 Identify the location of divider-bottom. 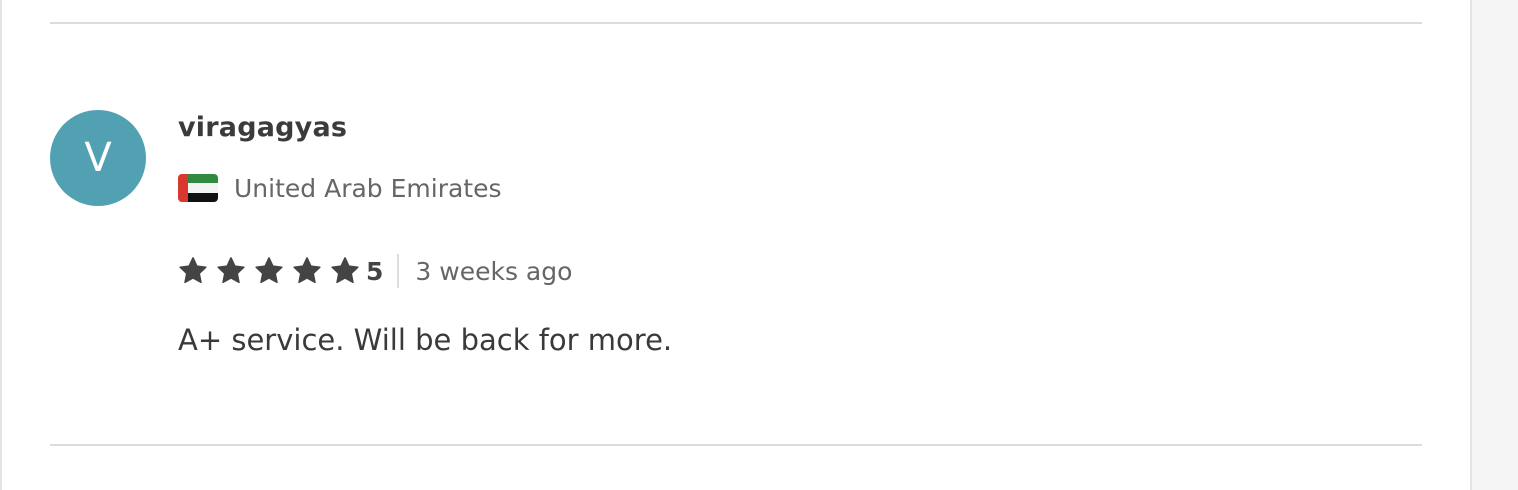
(736, 445).